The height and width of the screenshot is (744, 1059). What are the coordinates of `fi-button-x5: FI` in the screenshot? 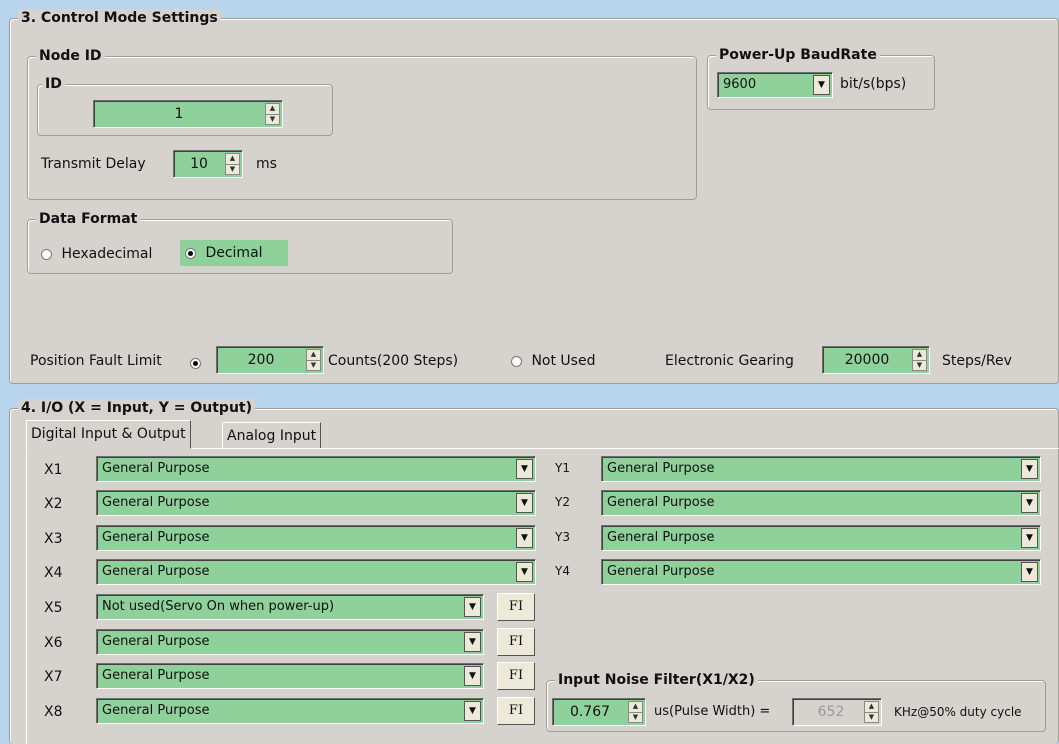 It's located at (516, 607).